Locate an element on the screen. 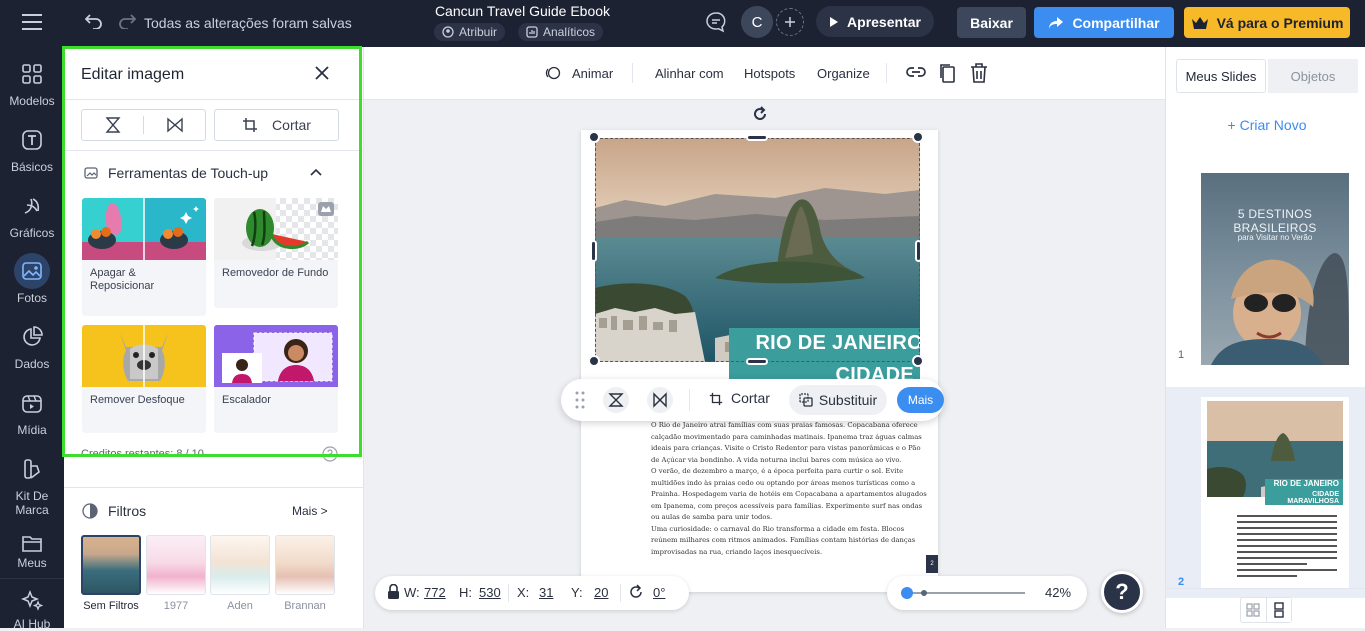 The width and height of the screenshot is (1365, 631). rotation-input: 0° is located at coordinates (659, 592).